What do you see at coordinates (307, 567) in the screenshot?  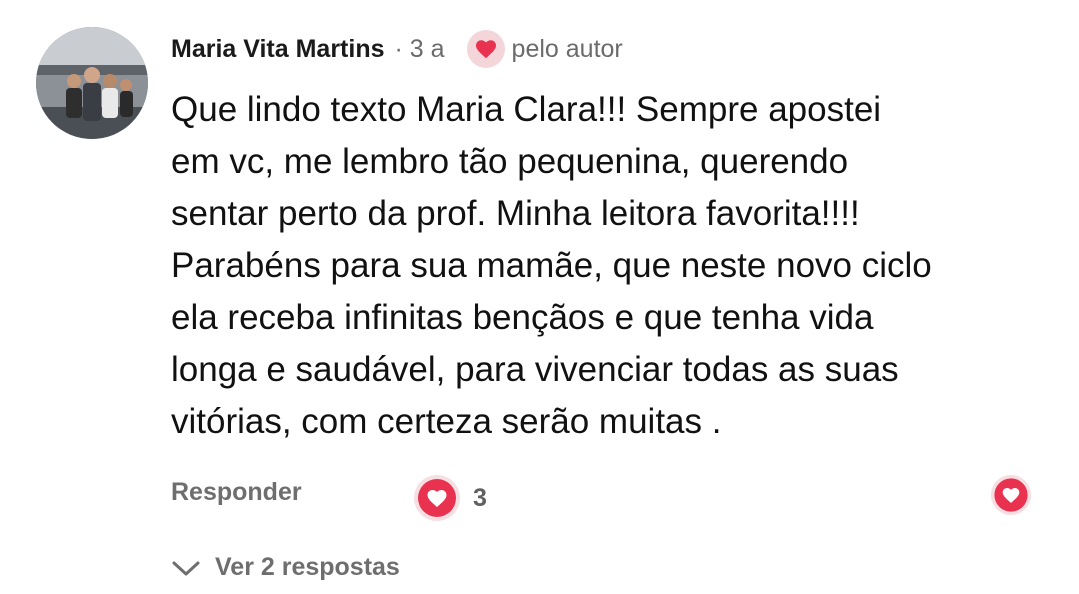 I see `view-replies-label: Ver 2 respostas` at bounding box center [307, 567].